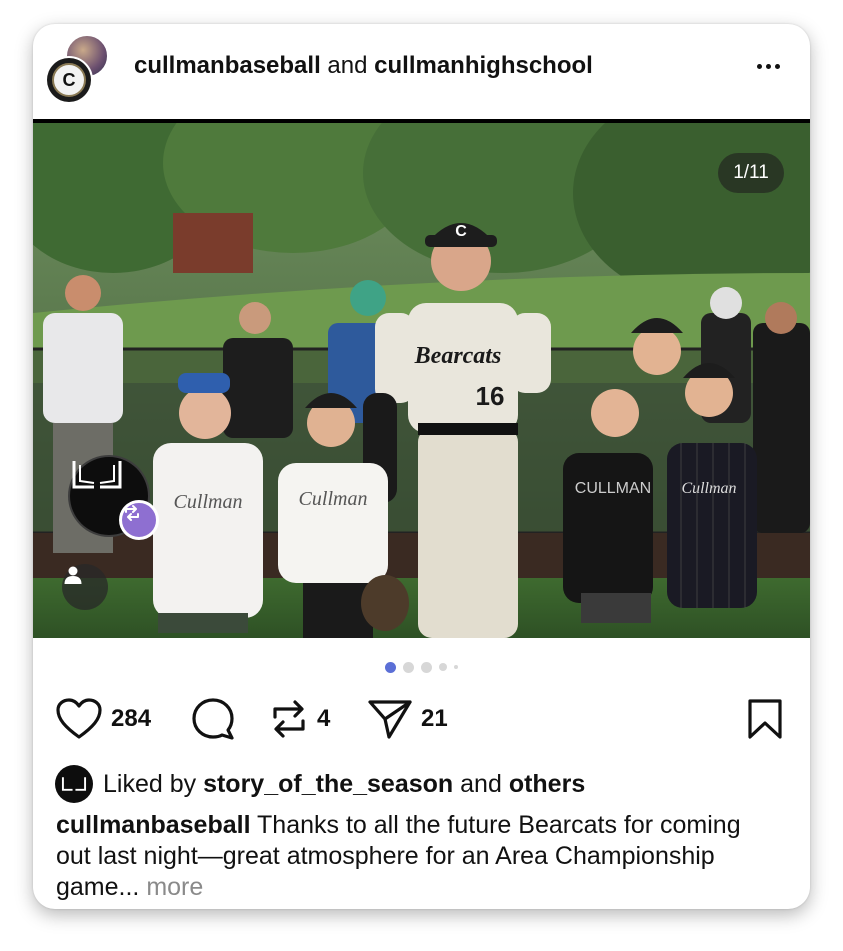 The height and width of the screenshot is (951, 843). I want to click on carousel-indicator, so click(421, 667).